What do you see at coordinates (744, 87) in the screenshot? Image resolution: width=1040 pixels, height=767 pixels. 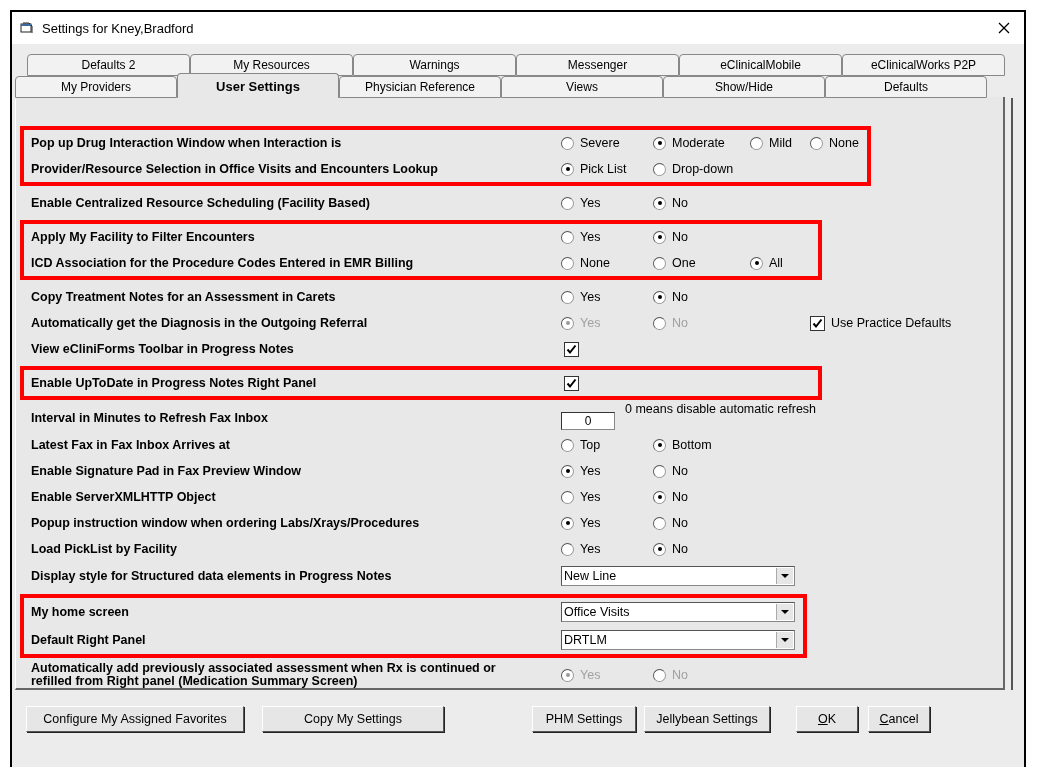 I see `tab: Show/Hide` at bounding box center [744, 87].